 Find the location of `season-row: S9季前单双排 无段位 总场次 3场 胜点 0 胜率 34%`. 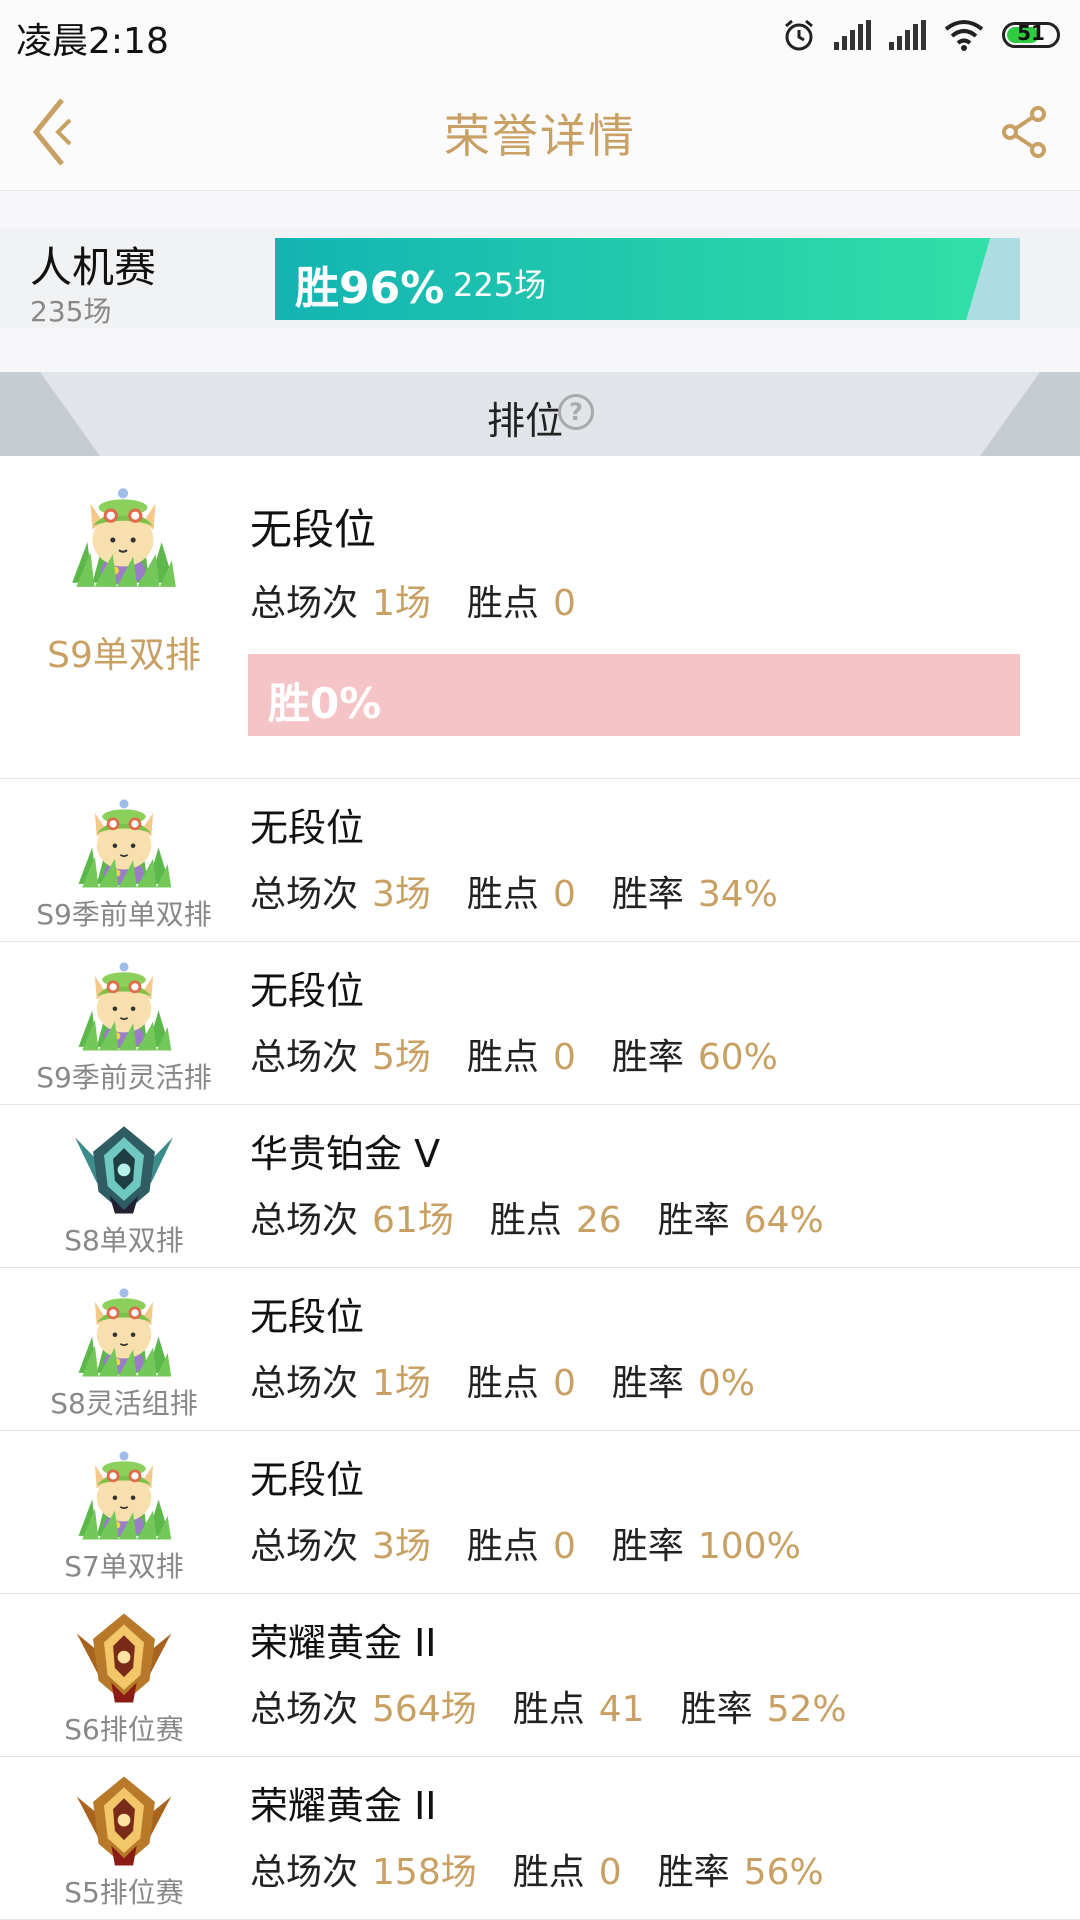

season-row: S9季前单双排 无段位 总场次 3场 胜点 0 胜率 34% is located at coordinates (540, 860).